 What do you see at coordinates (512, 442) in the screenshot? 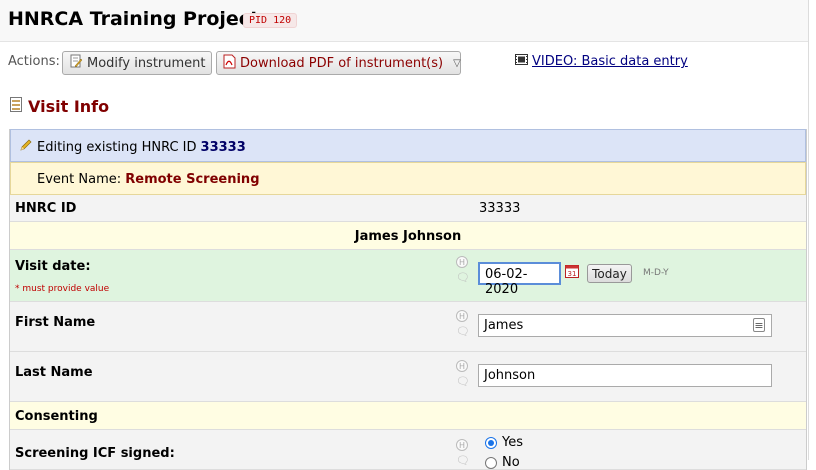
I see `icf-option-yes: Yes` at bounding box center [512, 442].